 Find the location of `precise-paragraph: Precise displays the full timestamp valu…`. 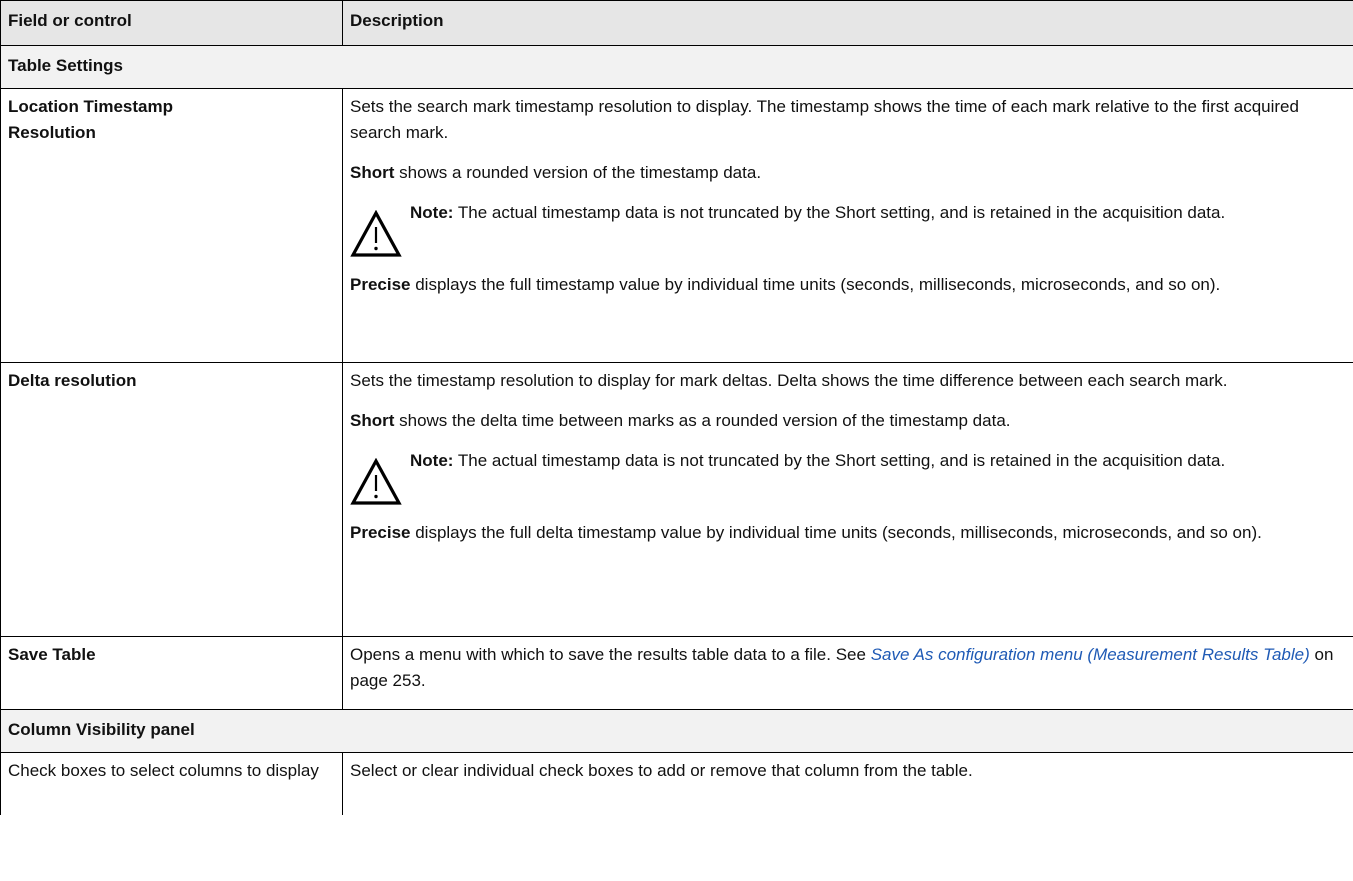

precise-paragraph: Precise displays the full timestamp valu… is located at coordinates (848, 285).